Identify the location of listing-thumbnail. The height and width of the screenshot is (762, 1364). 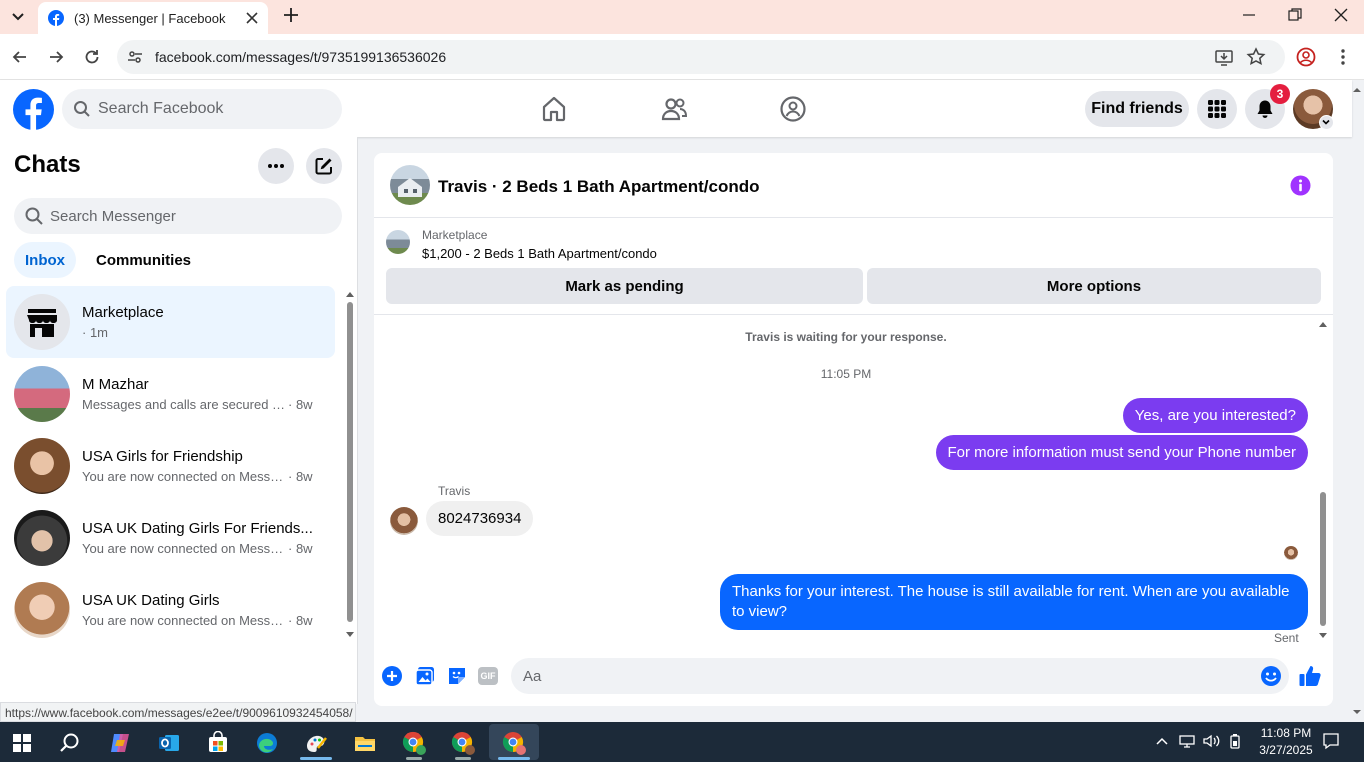
(398, 242).